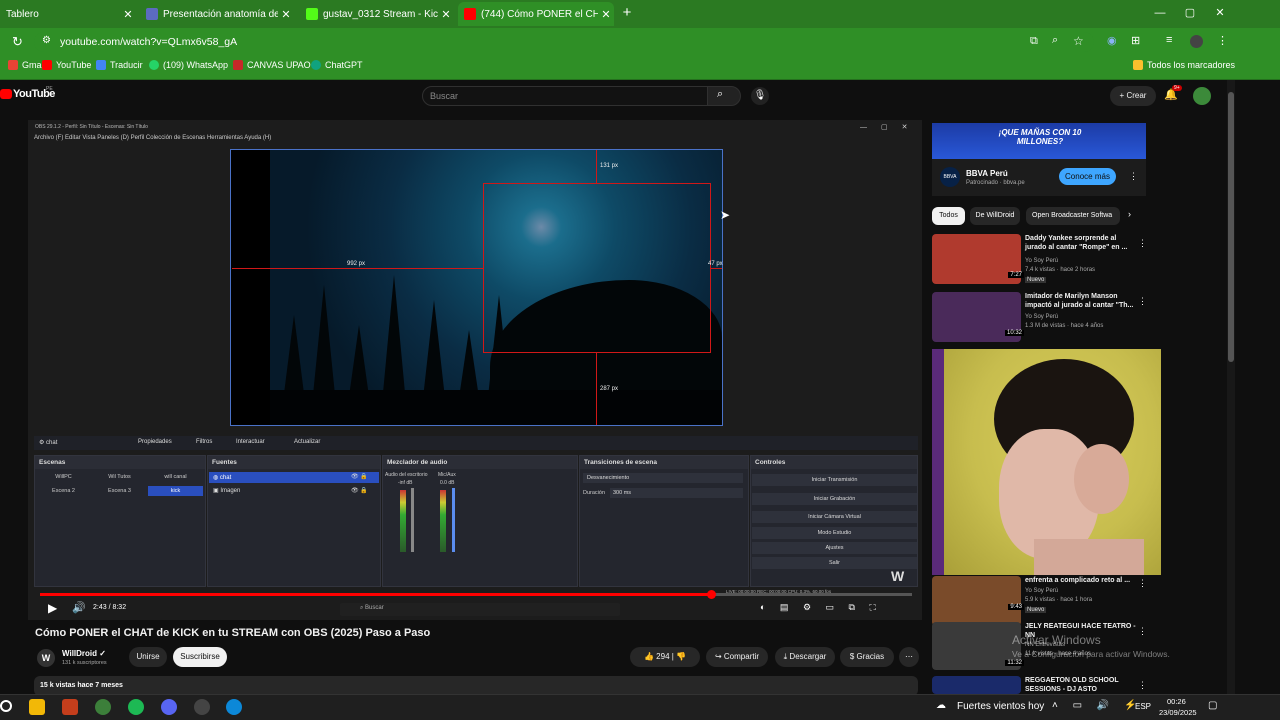 This screenshot has height=720, width=1280. What do you see at coordinates (834, 480) in the screenshot?
I see `start-streaming-button: Iniciar Transmisión` at bounding box center [834, 480].